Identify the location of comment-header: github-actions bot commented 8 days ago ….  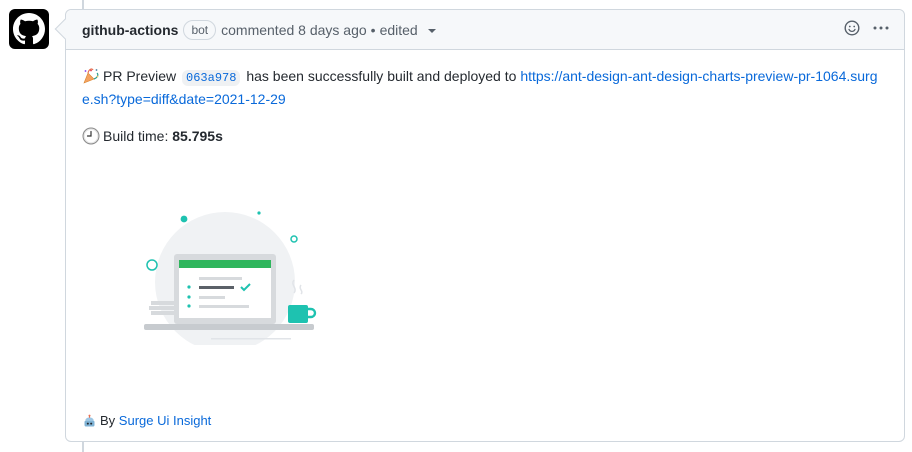
(485, 30).